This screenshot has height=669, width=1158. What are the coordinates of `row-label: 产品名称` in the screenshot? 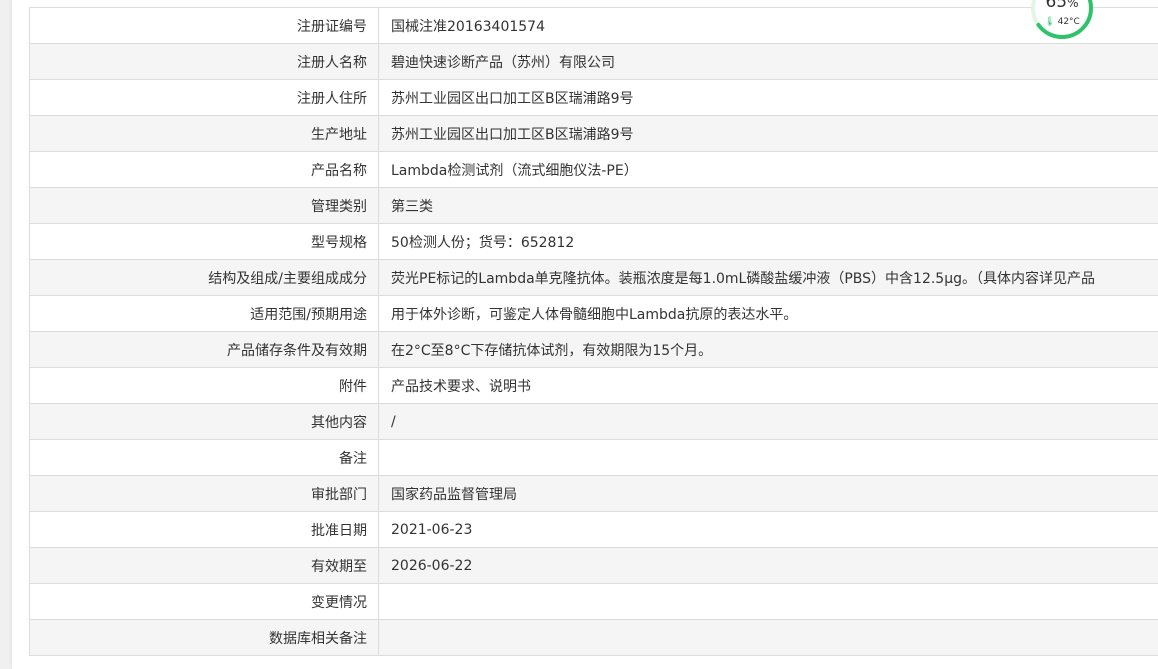 It's located at (204, 169).